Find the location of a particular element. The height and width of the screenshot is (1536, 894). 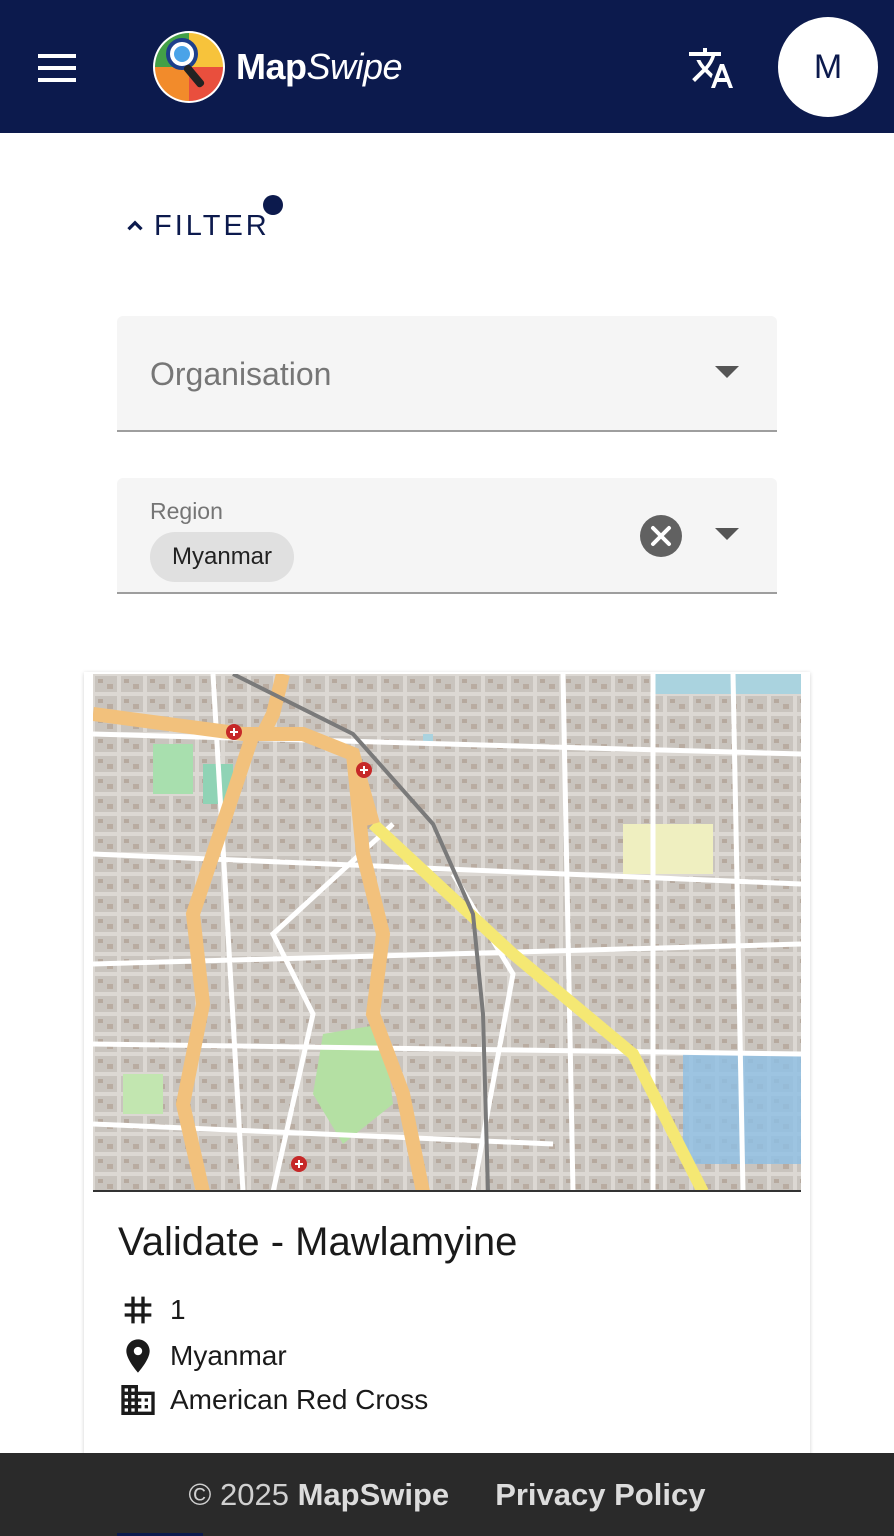

menu-button is located at coordinates (58, 68).